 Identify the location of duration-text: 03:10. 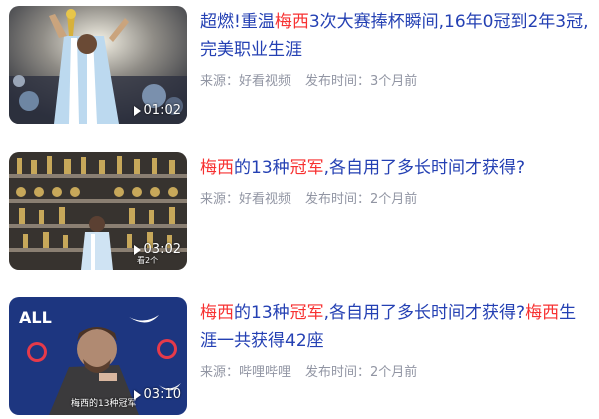
(162, 394).